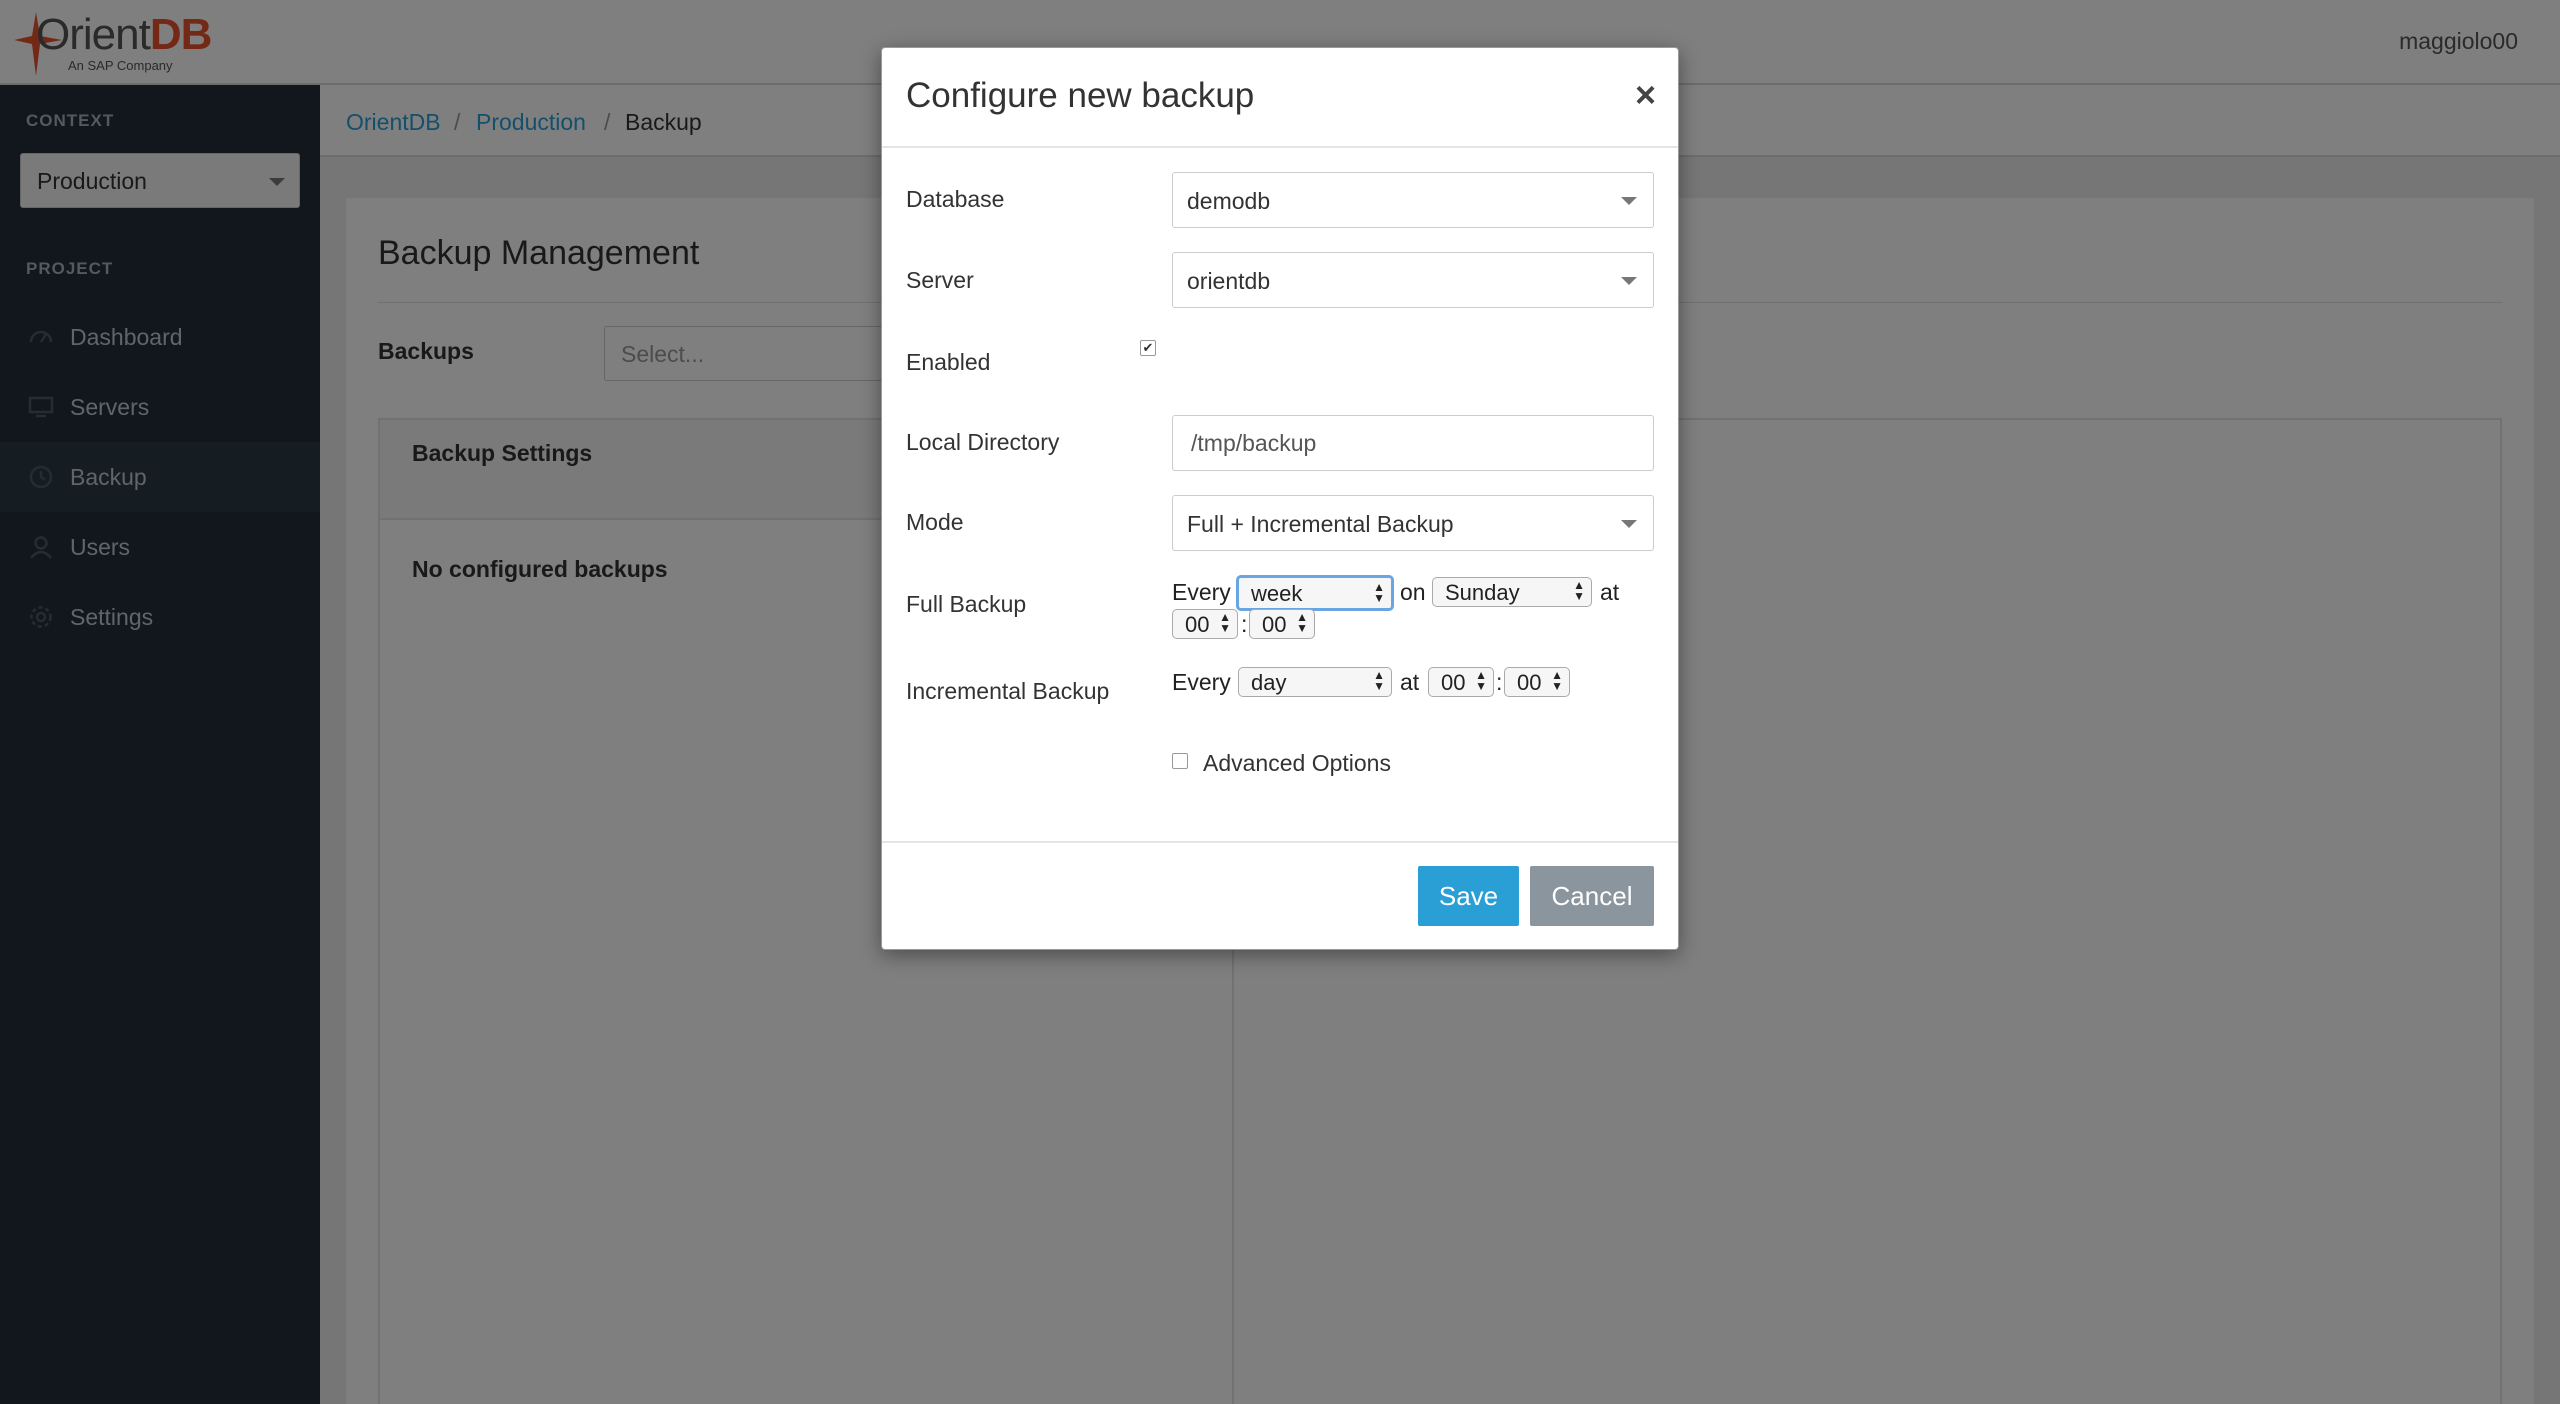  Describe the element at coordinates (1201, 592) in the screenshot. I see `full-every-text: Every` at that location.